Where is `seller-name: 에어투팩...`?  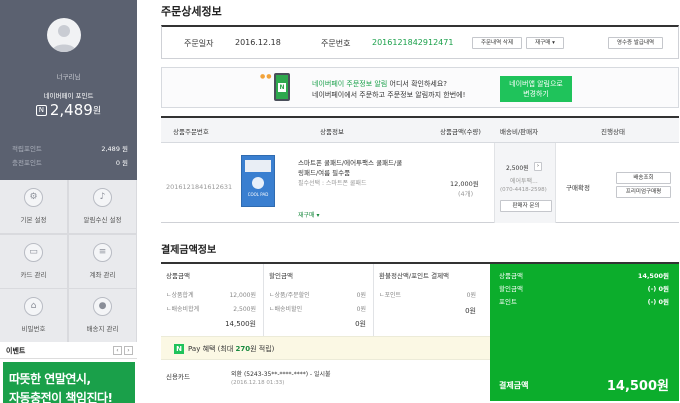 seller-name: 에어투팩... is located at coordinates (524, 180).